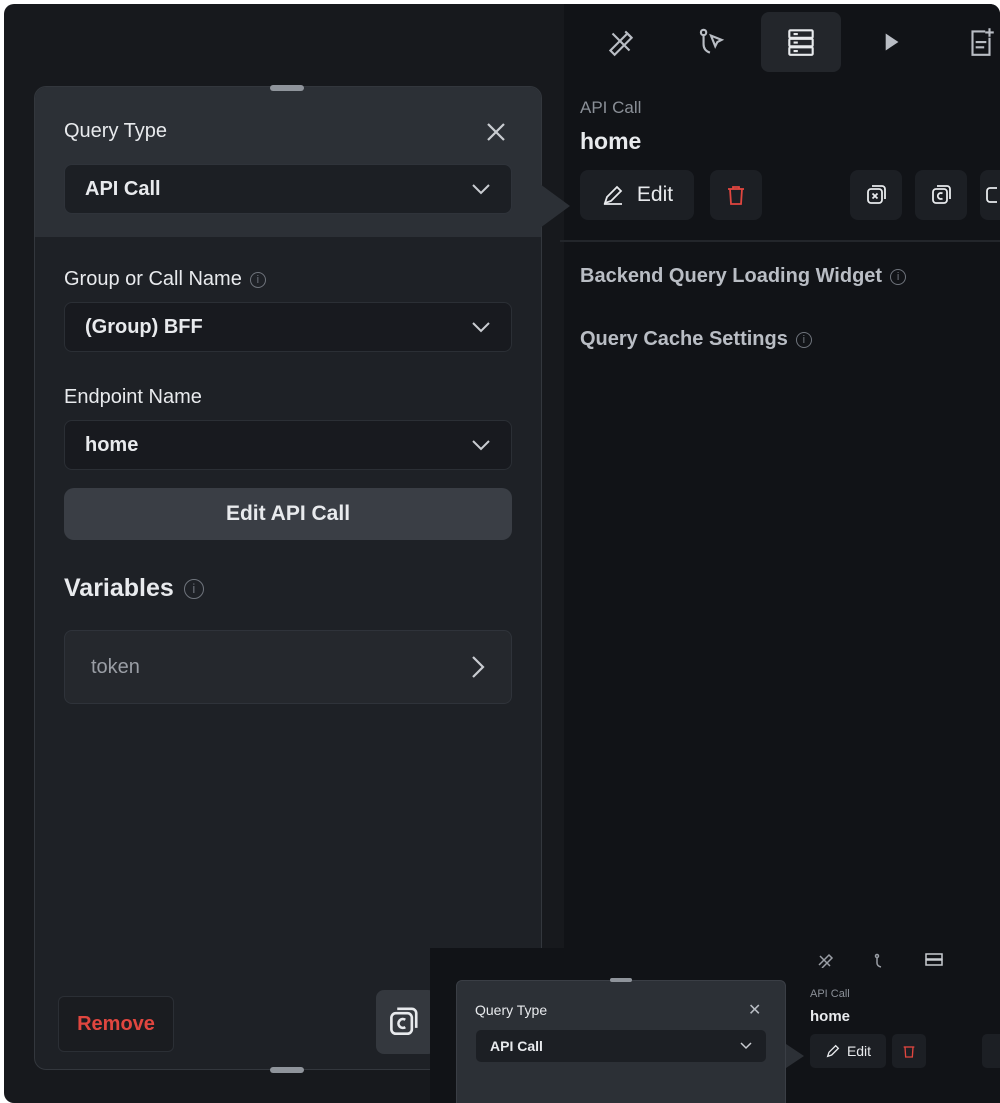 The height and width of the screenshot is (1103, 1000). What do you see at coordinates (119, 588) in the screenshot?
I see `variables-label: Variables` at bounding box center [119, 588].